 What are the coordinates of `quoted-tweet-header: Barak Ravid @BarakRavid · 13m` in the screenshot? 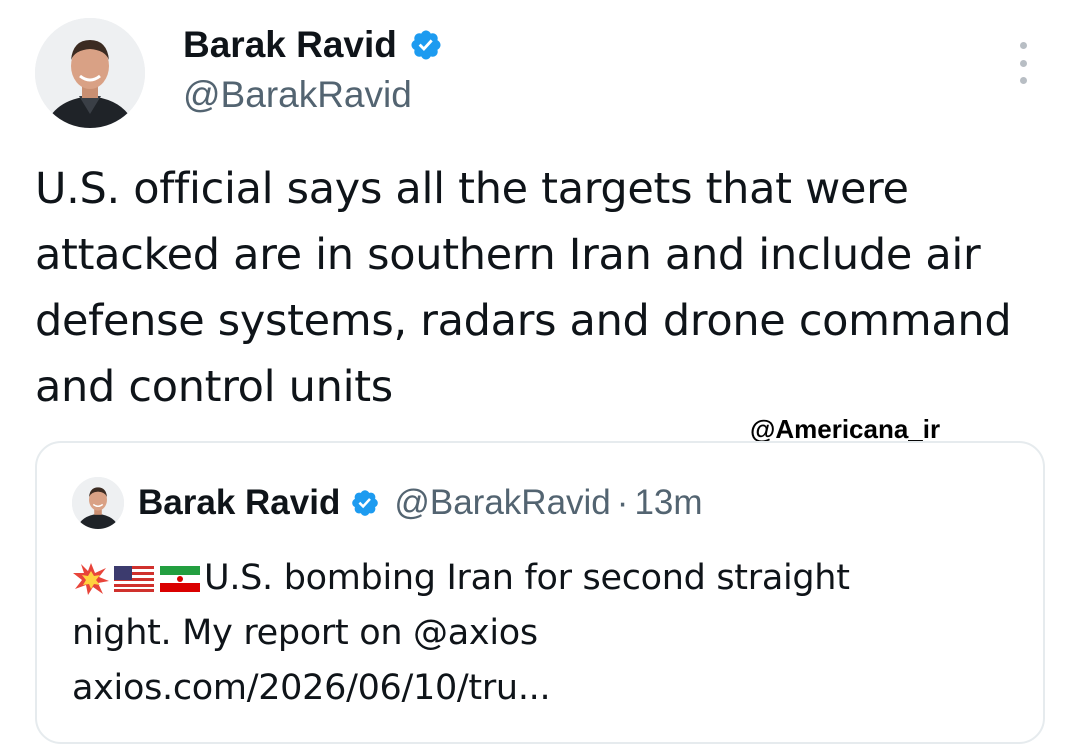 It's located at (387, 503).